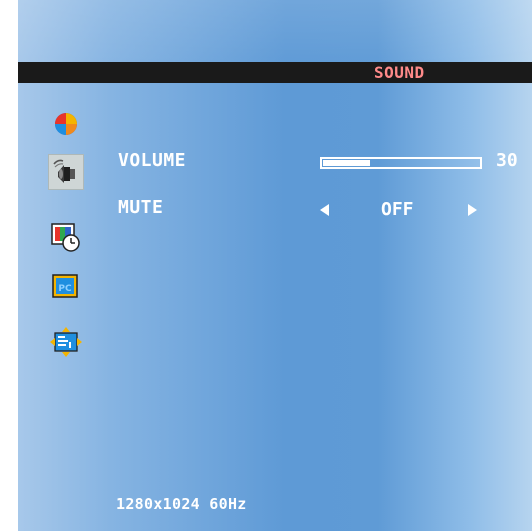 The width and height of the screenshot is (532, 531). I want to click on osd-timer-icon, so click(66, 238).